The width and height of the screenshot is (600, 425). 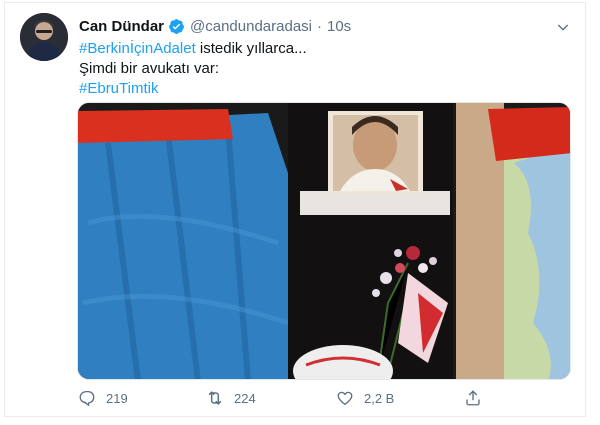 I want to click on tweet-text-line2: Şimdi bir avukatı var:, so click(x=149, y=68).